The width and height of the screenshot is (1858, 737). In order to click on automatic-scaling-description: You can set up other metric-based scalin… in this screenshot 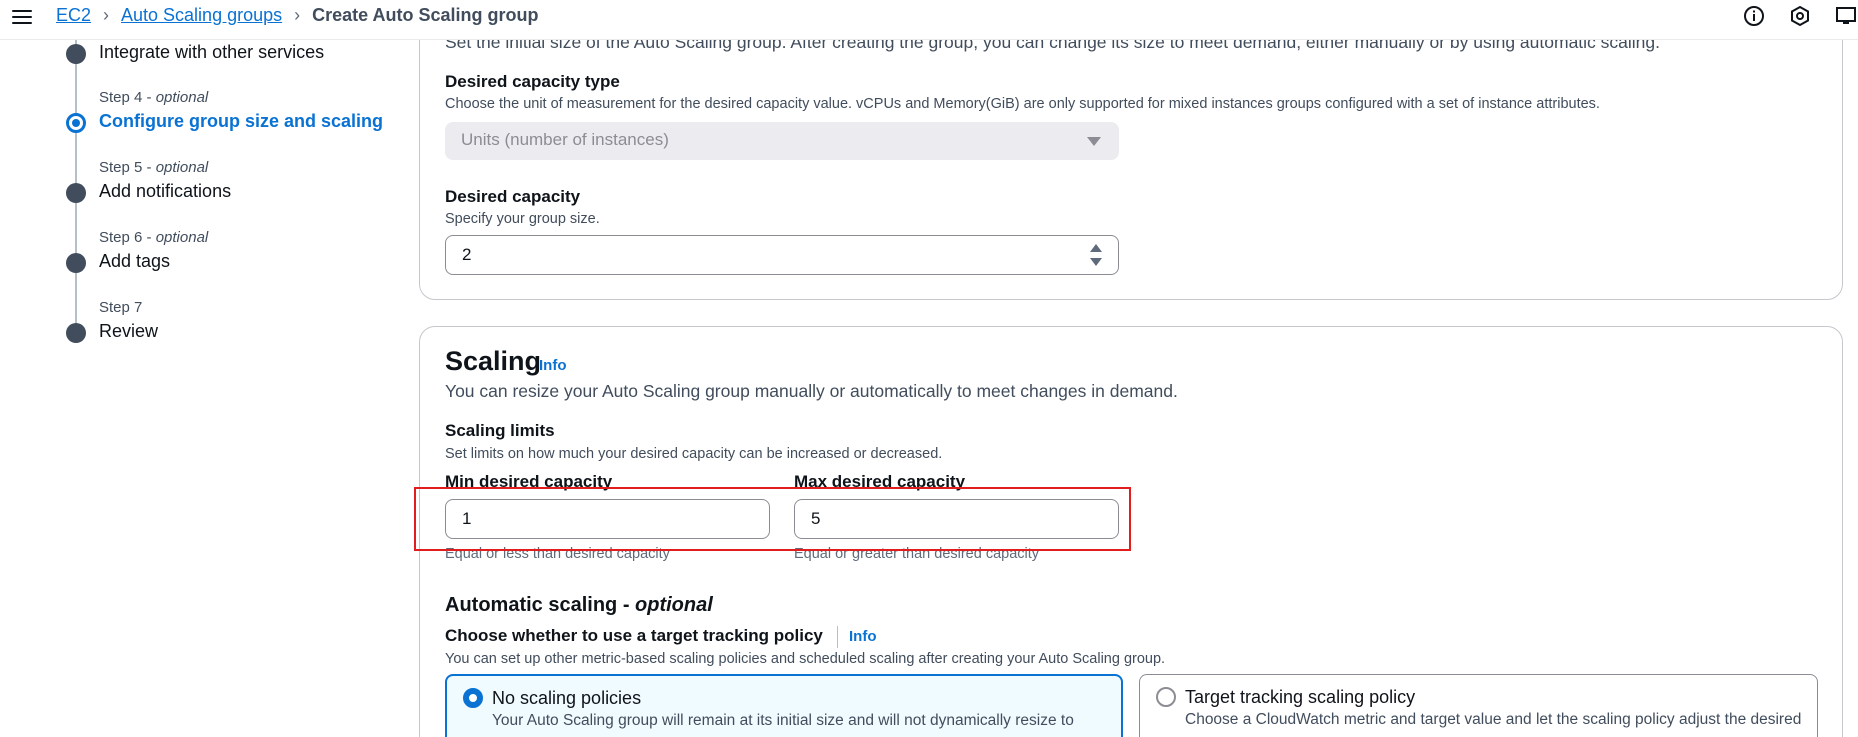, I will do `click(805, 659)`.